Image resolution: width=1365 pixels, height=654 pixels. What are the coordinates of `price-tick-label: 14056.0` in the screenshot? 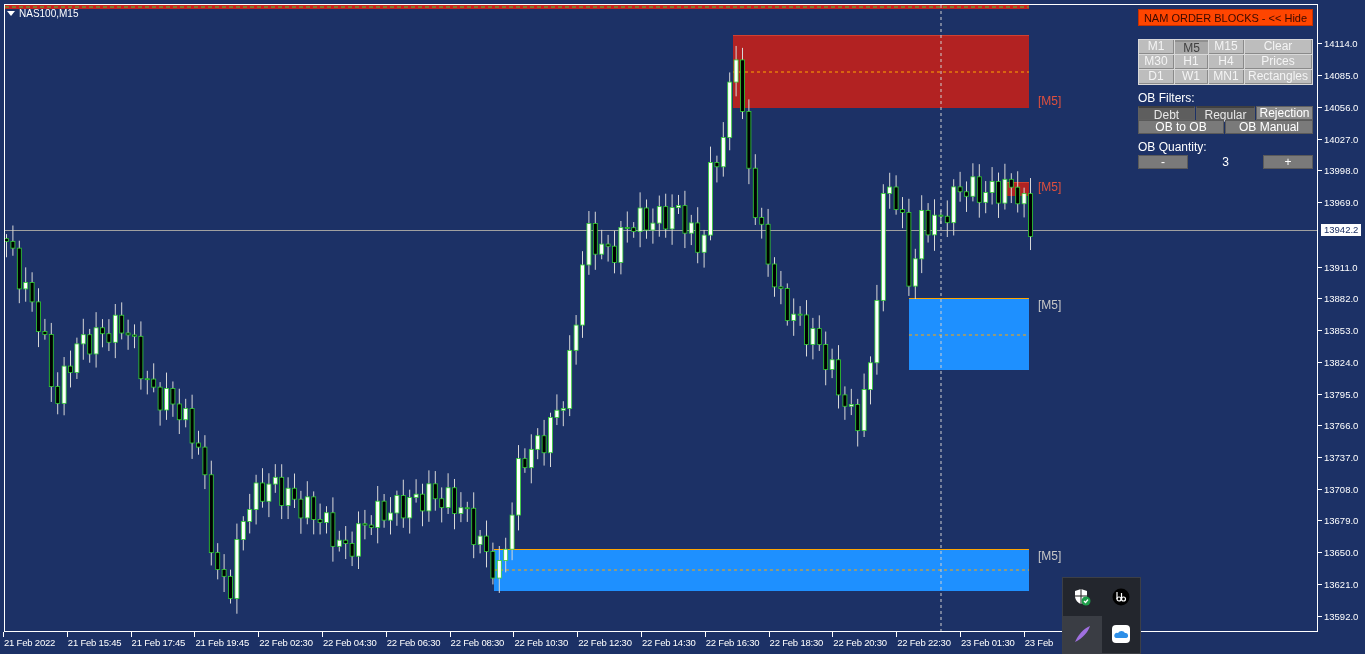 It's located at (1341, 107).